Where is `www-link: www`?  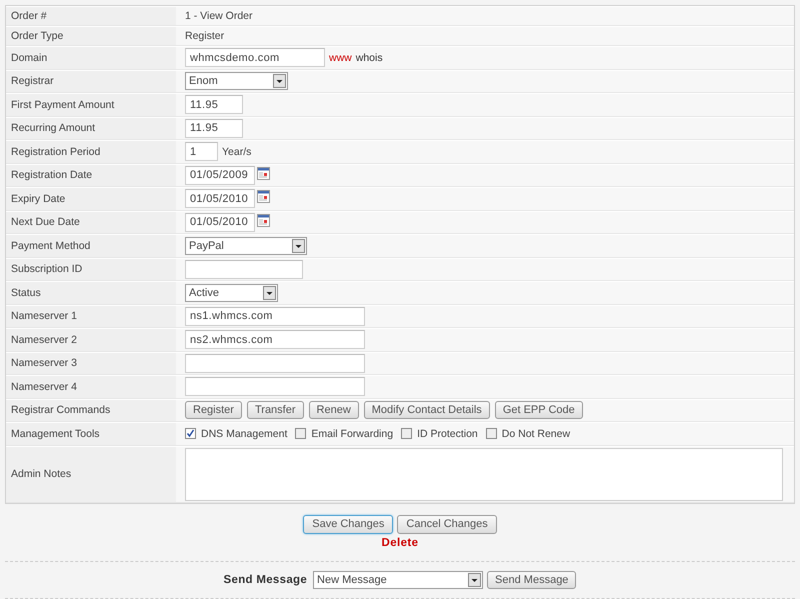 www-link: www is located at coordinates (340, 58).